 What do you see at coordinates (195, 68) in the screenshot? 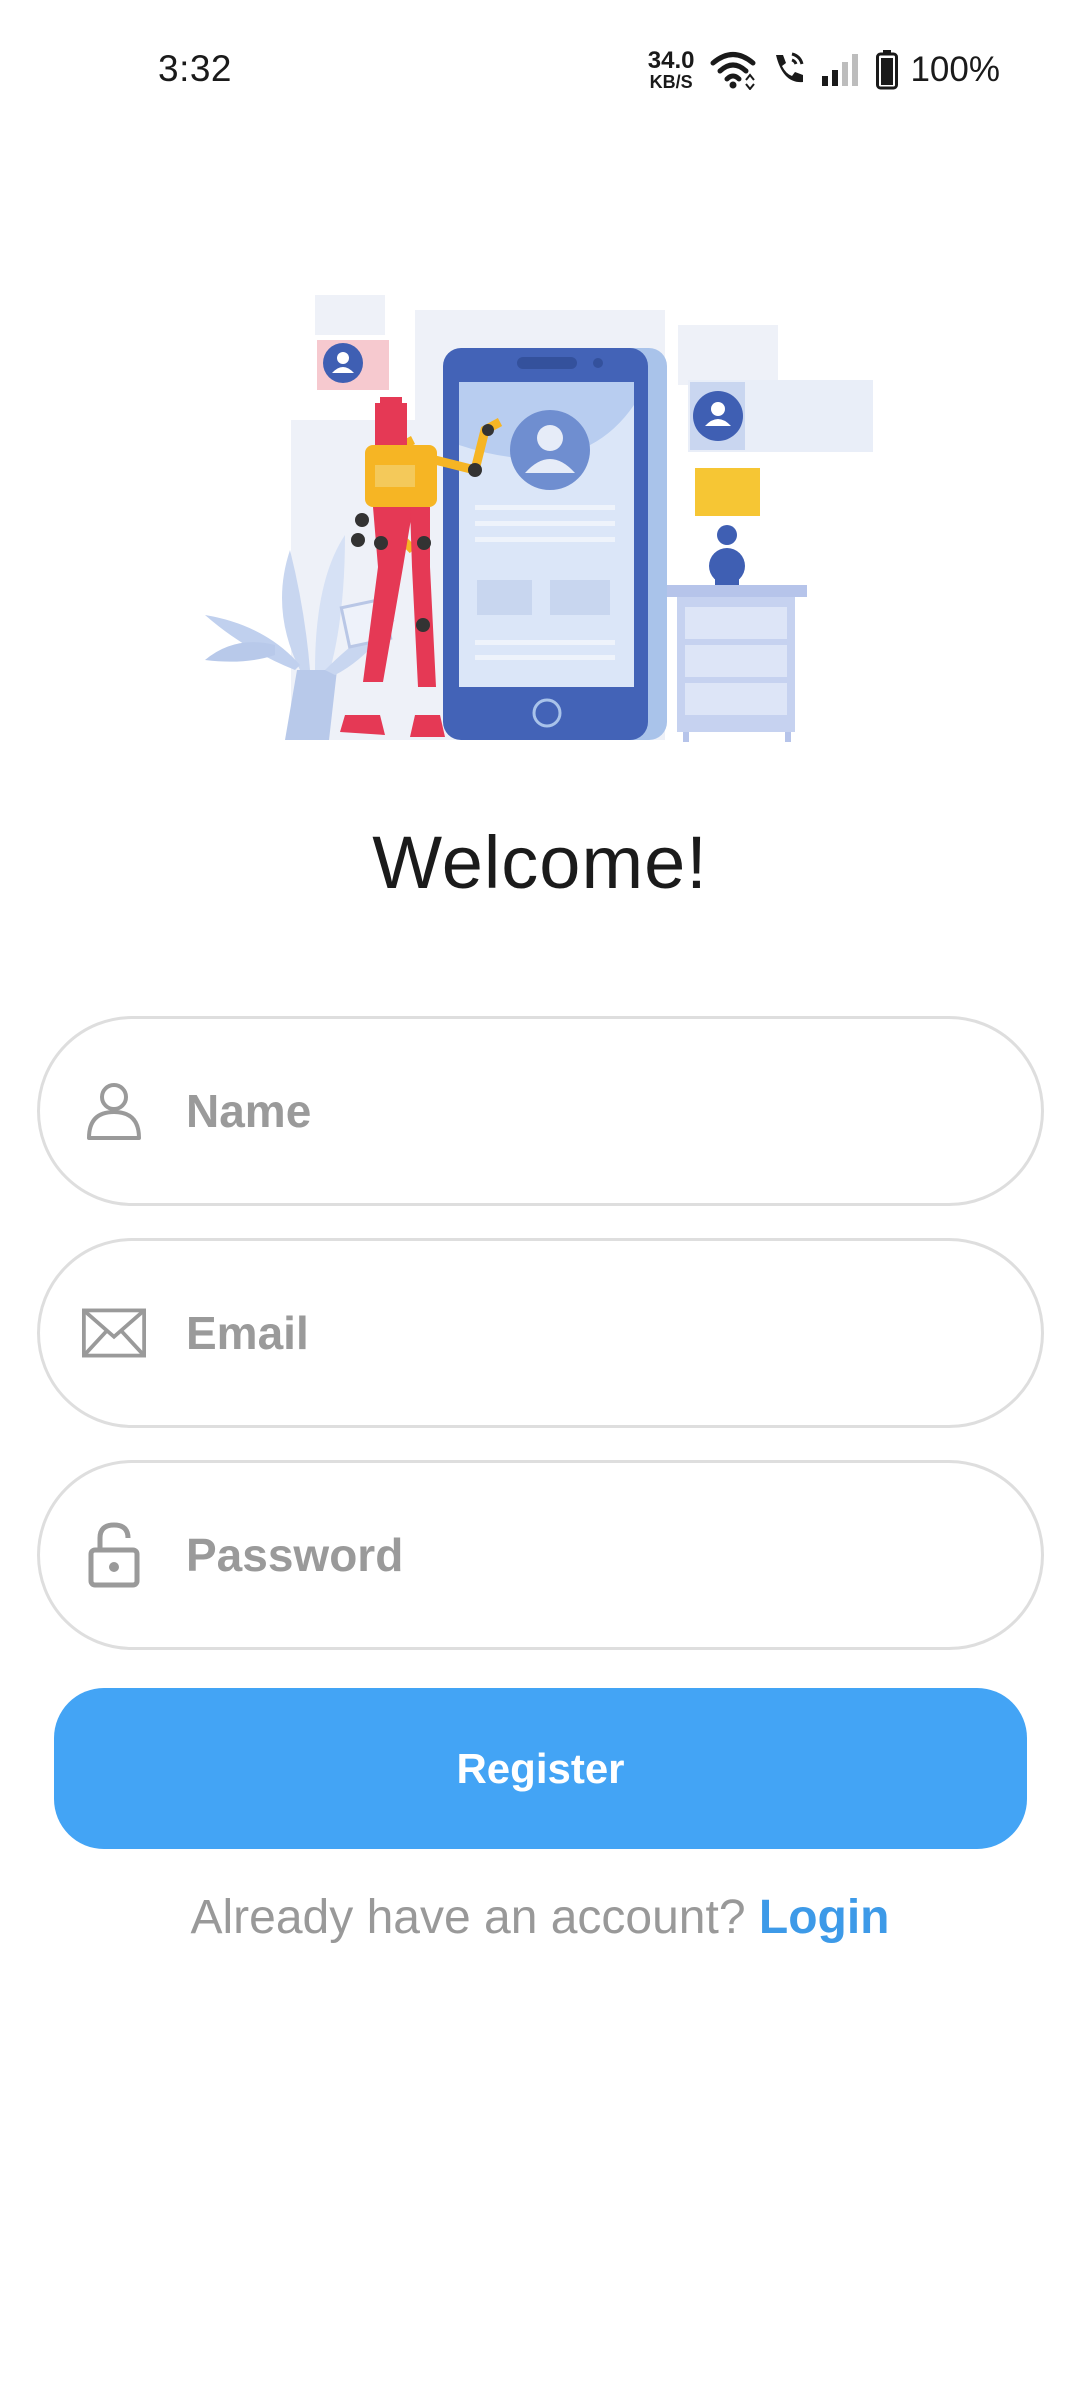
I see `status-time: 3:32` at bounding box center [195, 68].